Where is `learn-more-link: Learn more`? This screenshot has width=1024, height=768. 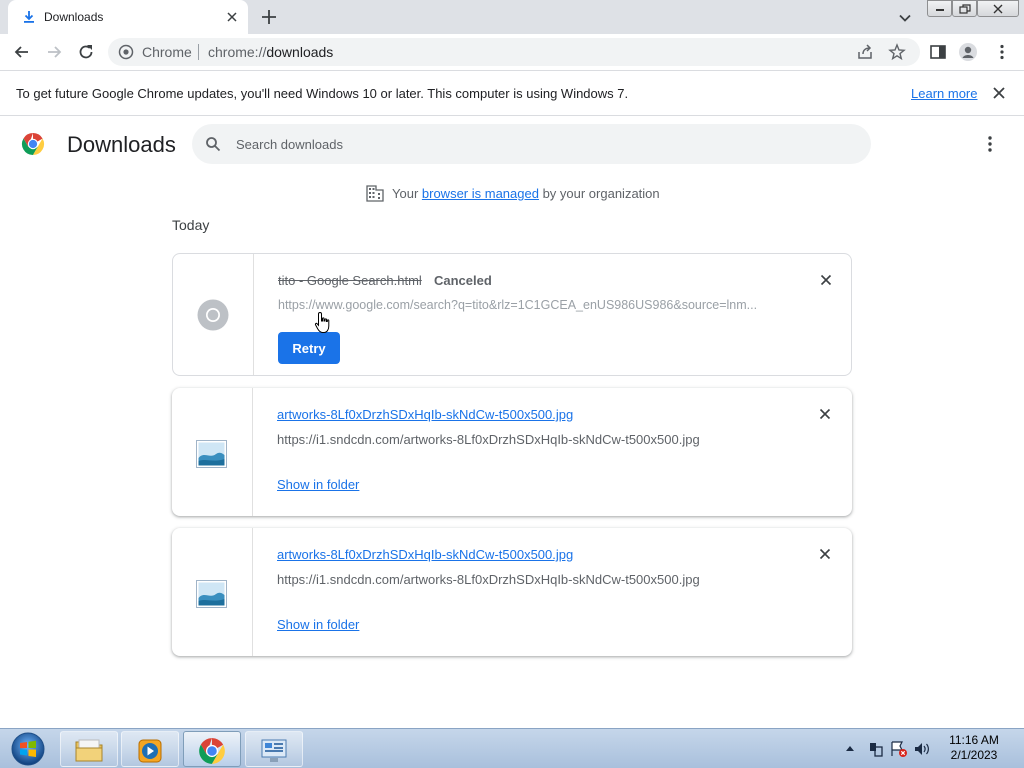
learn-more-link: Learn more is located at coordinates (944, 93).